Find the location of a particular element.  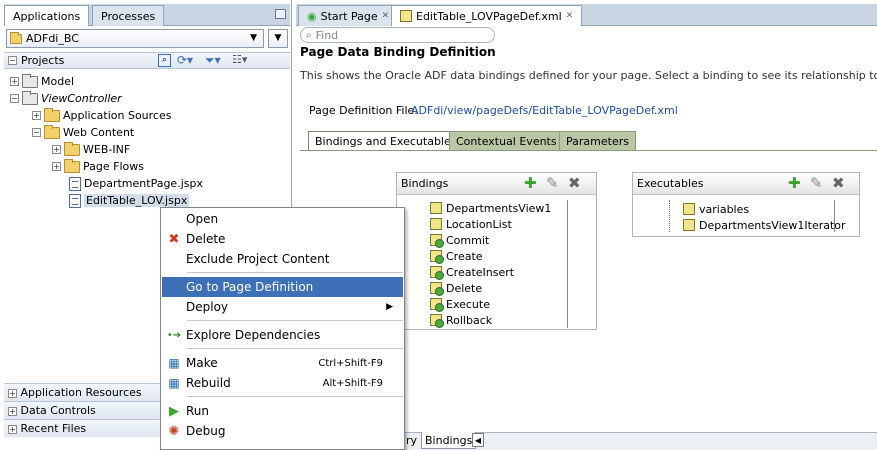

subtab-divider is located at coordinates (588, 150).